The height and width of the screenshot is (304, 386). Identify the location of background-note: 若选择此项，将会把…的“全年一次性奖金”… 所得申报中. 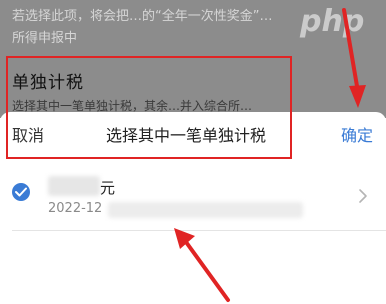
(172, 28).